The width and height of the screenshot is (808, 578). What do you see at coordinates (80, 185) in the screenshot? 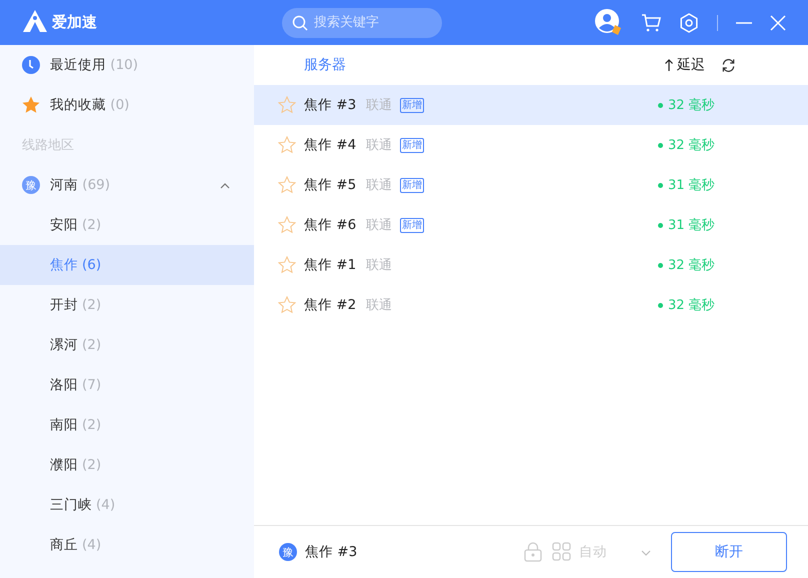
I see `region-item: 河南 (69)` at bounding box center [80, 185].